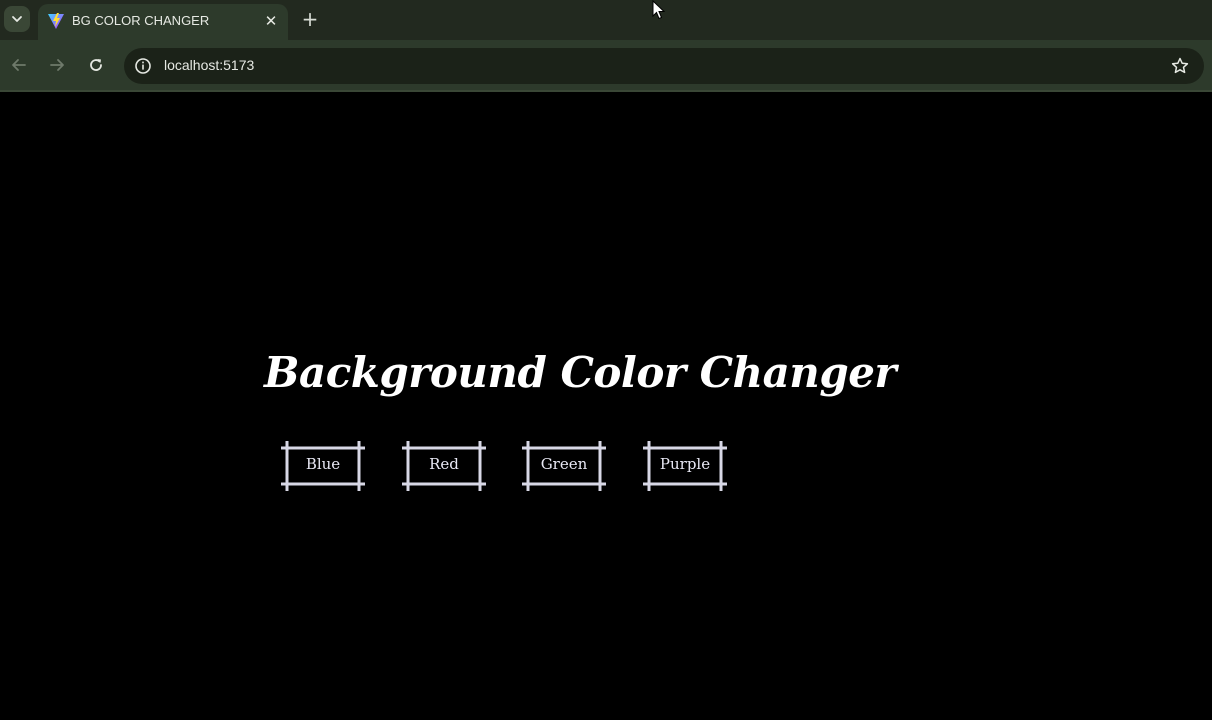  I want to click on tab-search-button, so click(17, 19).